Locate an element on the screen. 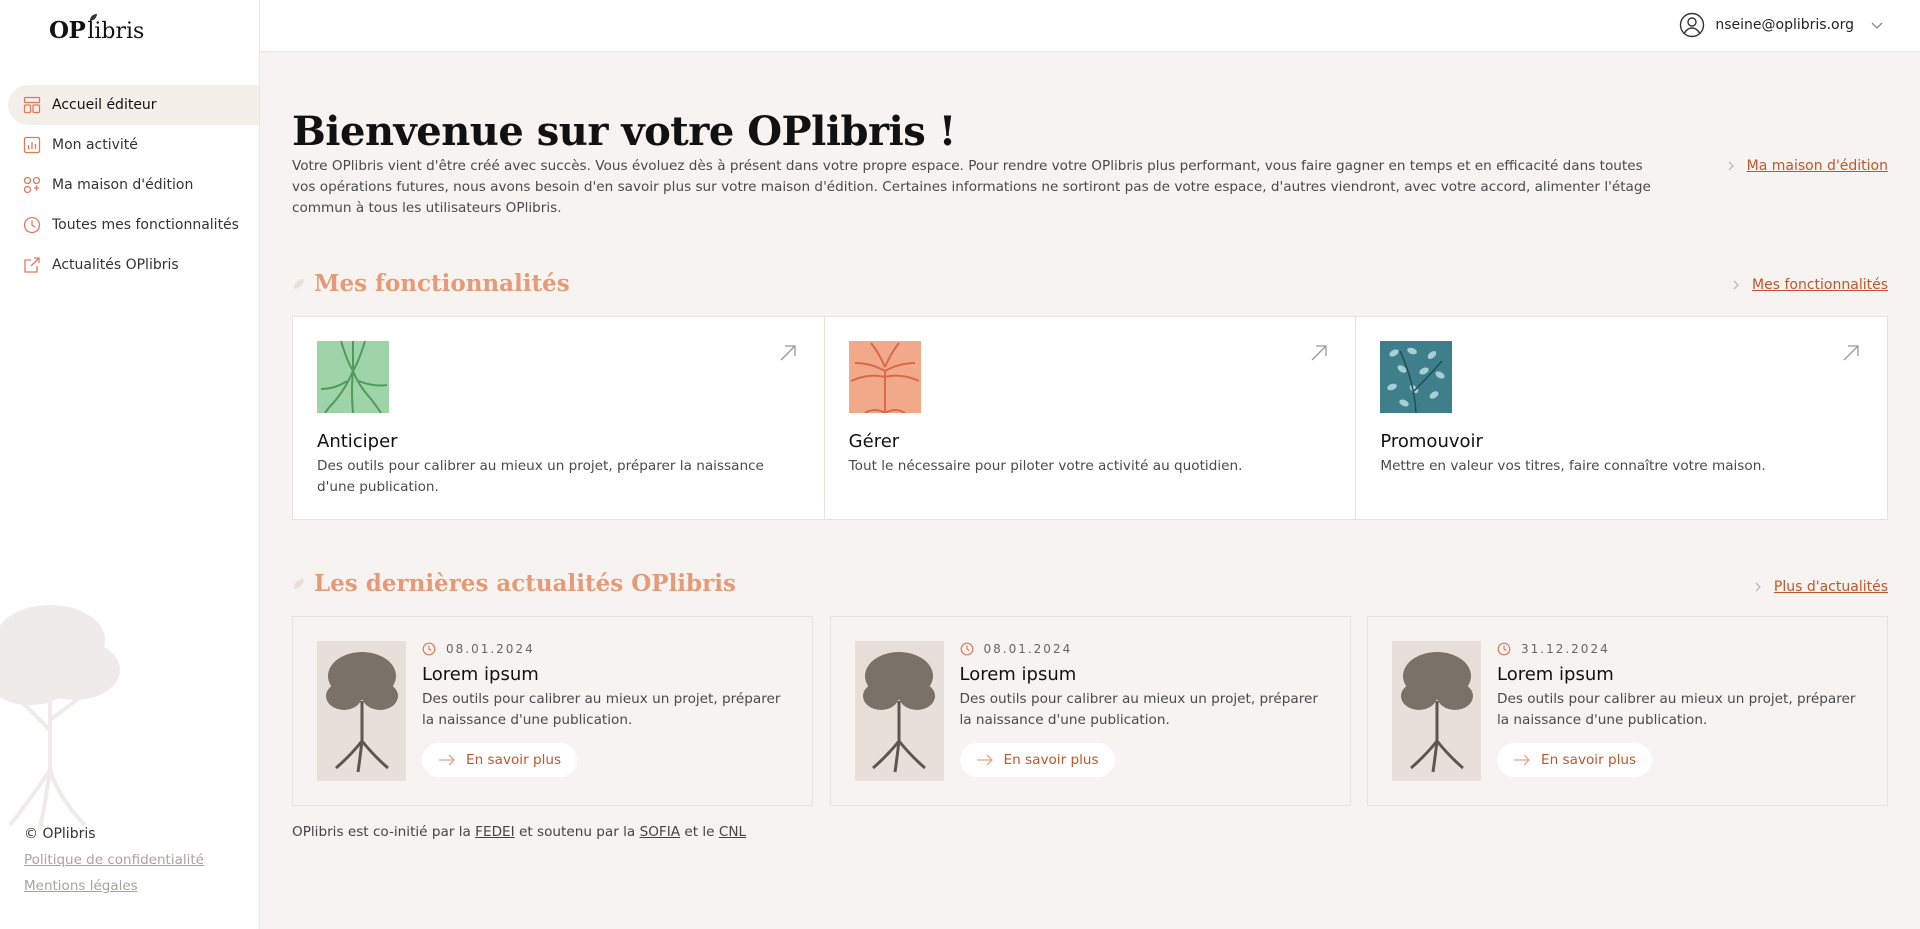 The width and height of the screenshot is (1920, 929). feature-title: Gérer is located at coordinates (874, 441).